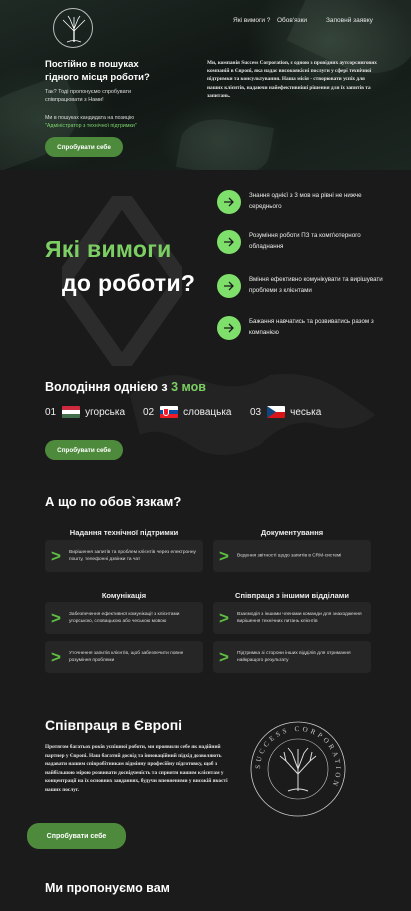 This screenshot has width=411, height=911. Describe the element at coordinates (276, 412) in the screenshot. I see `czech-flag-icon` at that location.